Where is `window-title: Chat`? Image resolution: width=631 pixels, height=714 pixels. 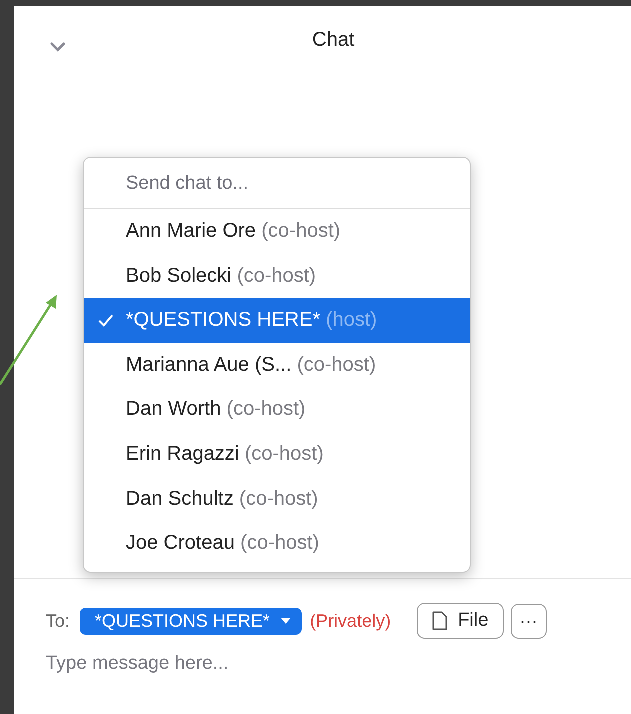 window-title: Chat is located at coordinates (333, 40).